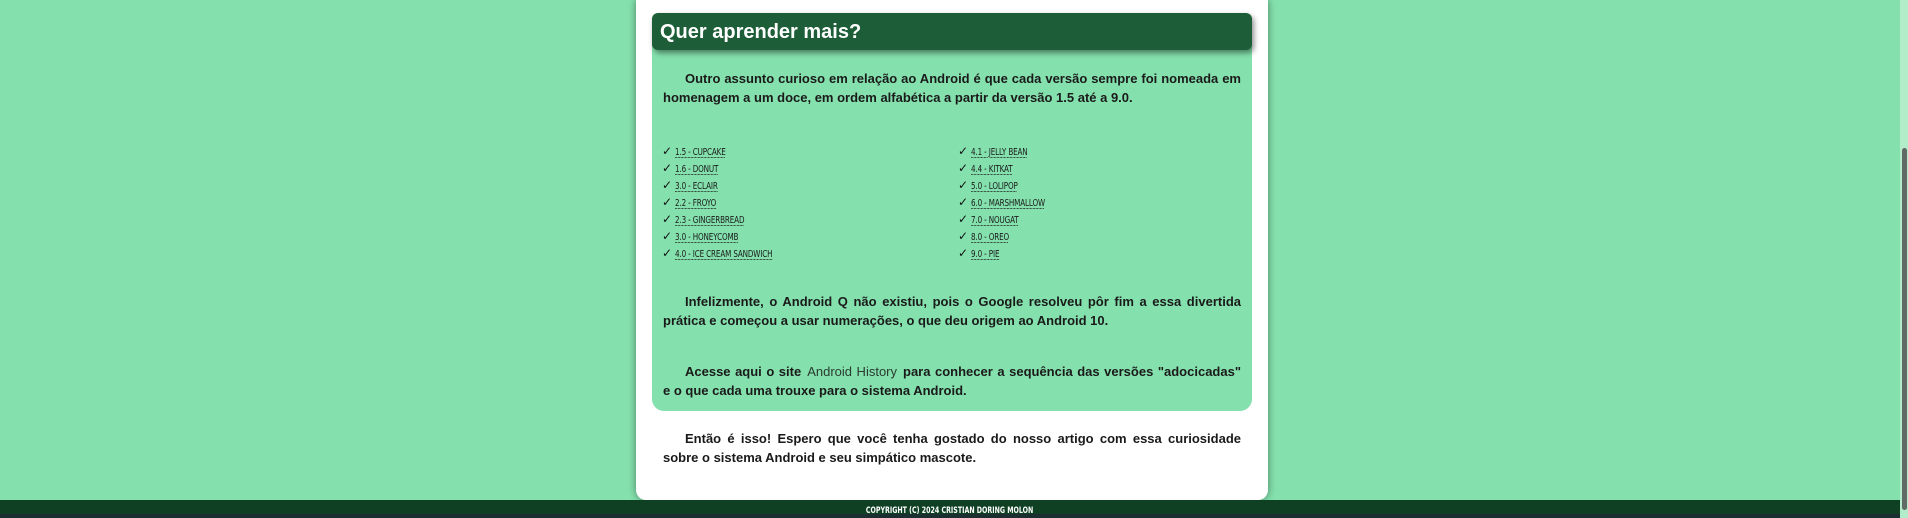 Image resolution: width=1908 pixels, height=518 pixels. I want to click on bottom-strip, so click(950, 516).